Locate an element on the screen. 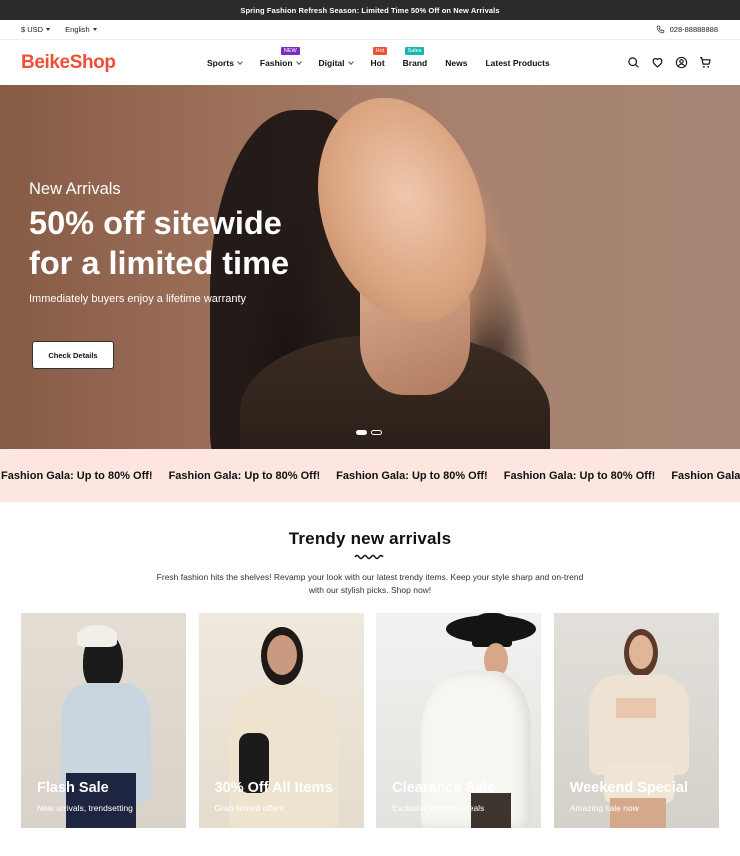 Image resolution: width=740 pixels, height=856 pixels. card-title: Flash Sale is located at coordinates (73, 788).